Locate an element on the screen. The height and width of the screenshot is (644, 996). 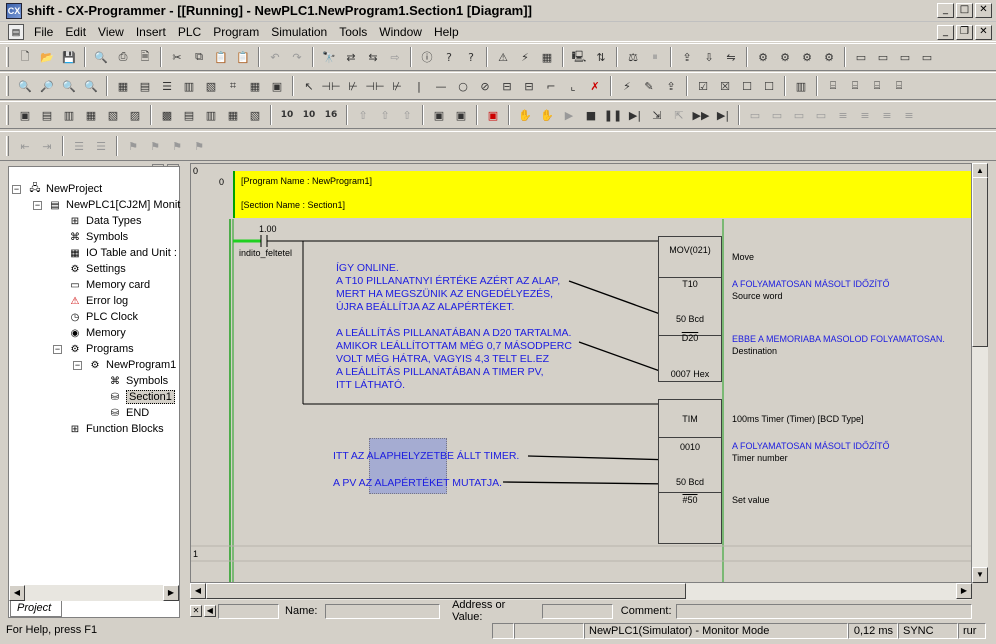
transfer-edit-icon: ⇪ is located at coordinates (671, 86).